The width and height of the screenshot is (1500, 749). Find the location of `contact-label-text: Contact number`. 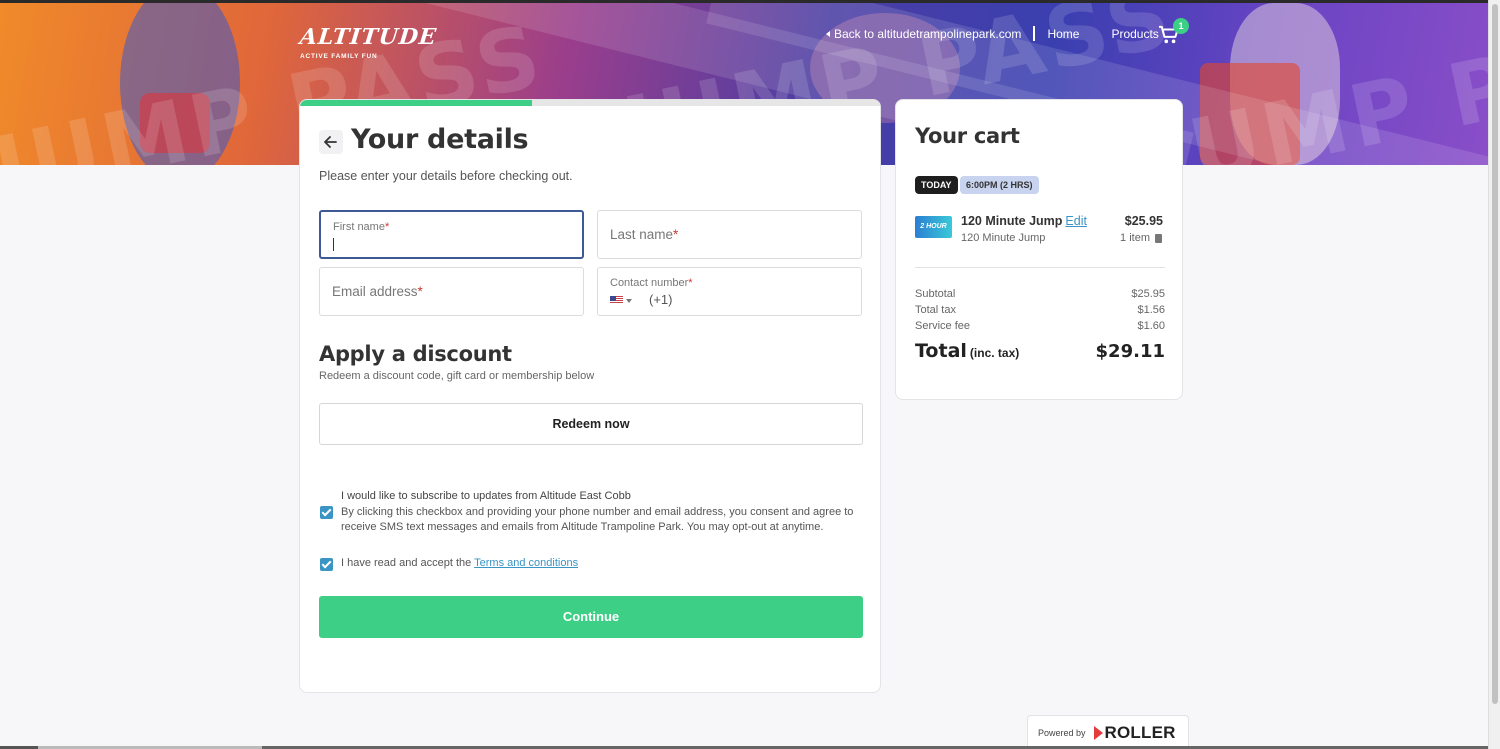

contact-label-text: Contact number is located at coordinates (649, 283).